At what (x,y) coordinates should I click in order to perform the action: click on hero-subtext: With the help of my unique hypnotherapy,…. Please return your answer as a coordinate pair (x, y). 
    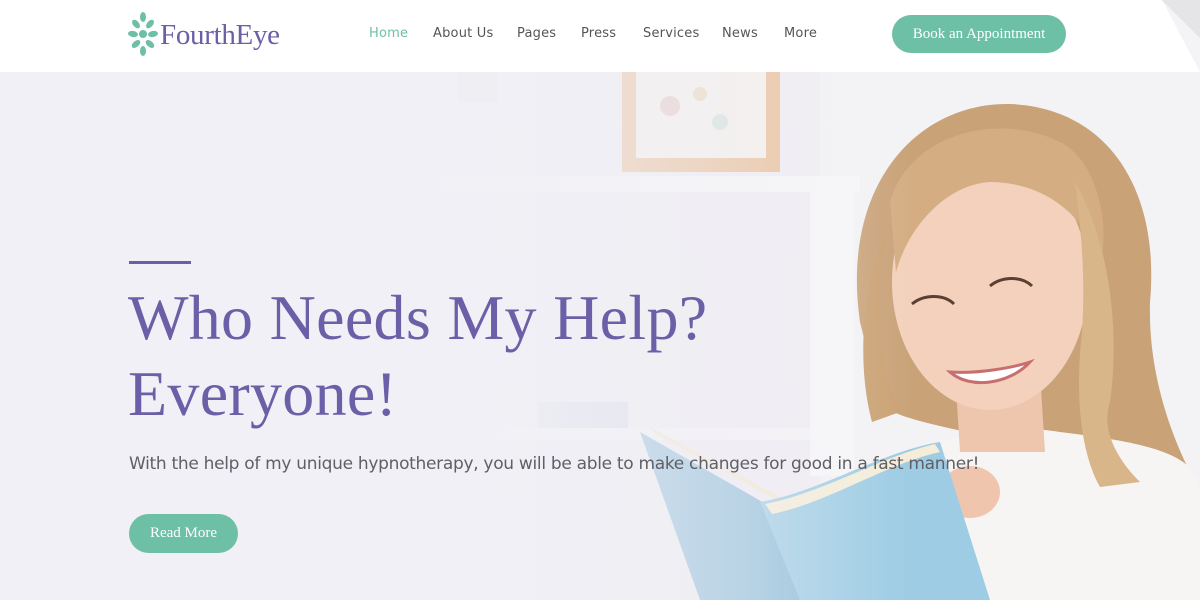
    Looking at the image, I should click on (554, 464).